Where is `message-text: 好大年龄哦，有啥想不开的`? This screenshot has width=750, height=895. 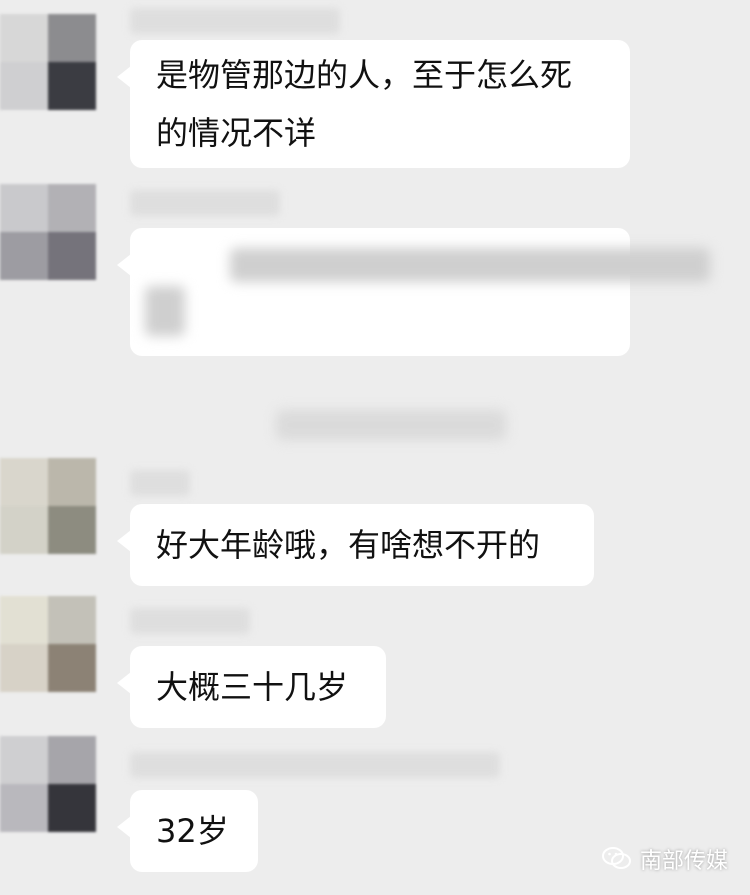
message-text: 好大年龄哦，有啥想不开的 is located at coordinates (348, 545).